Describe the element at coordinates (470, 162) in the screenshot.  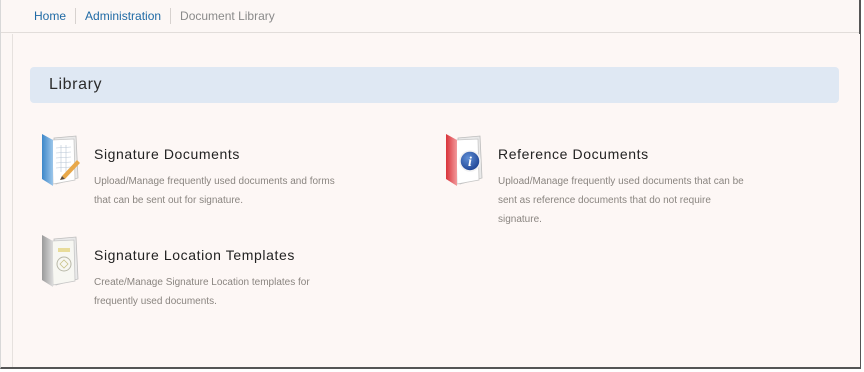
I see `svg-text: i` at that location.